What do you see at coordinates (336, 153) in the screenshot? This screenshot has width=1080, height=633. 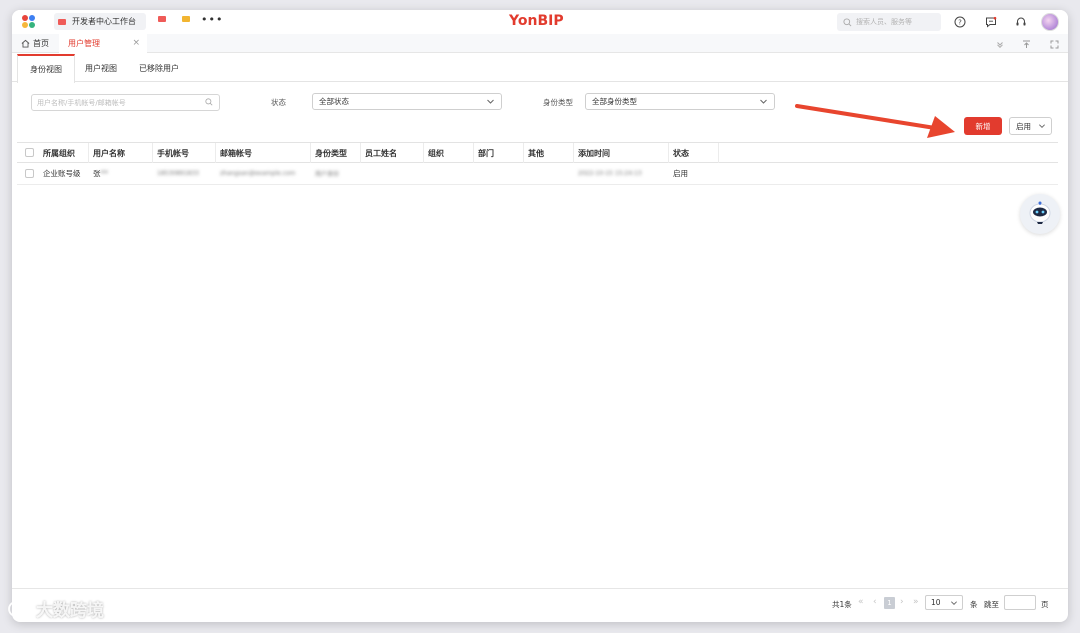 I see `column-header: 身份类型` at bounding box center [336, 153].